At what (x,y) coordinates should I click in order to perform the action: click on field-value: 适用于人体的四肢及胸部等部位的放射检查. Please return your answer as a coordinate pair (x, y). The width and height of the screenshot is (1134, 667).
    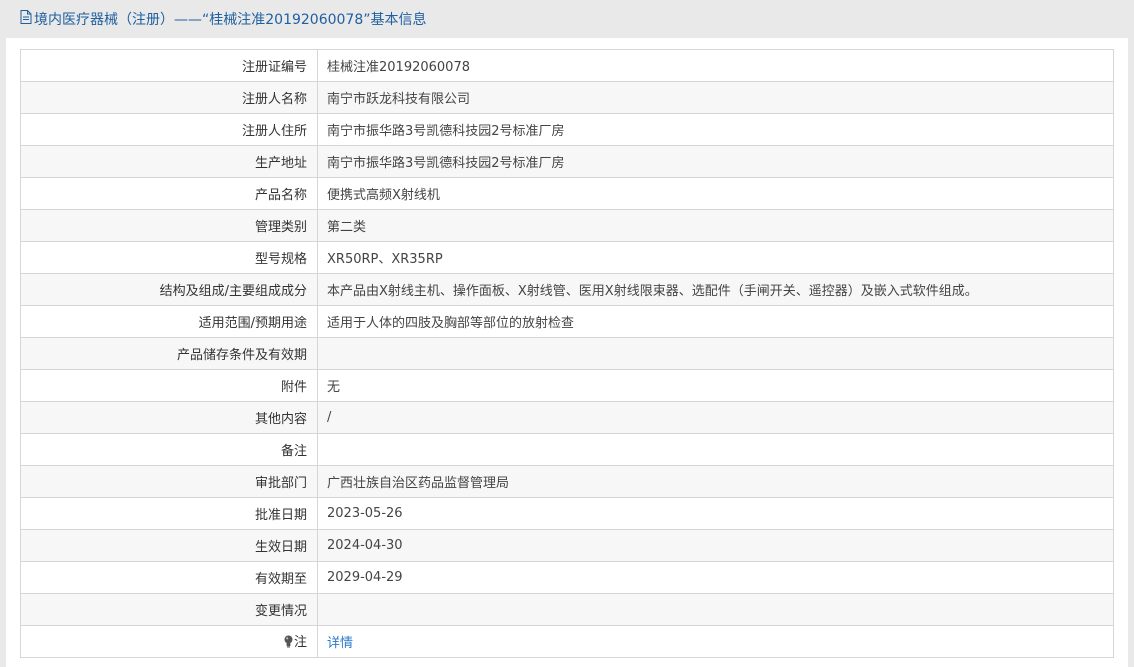
    Looking at the image, I should click on (715, 321).